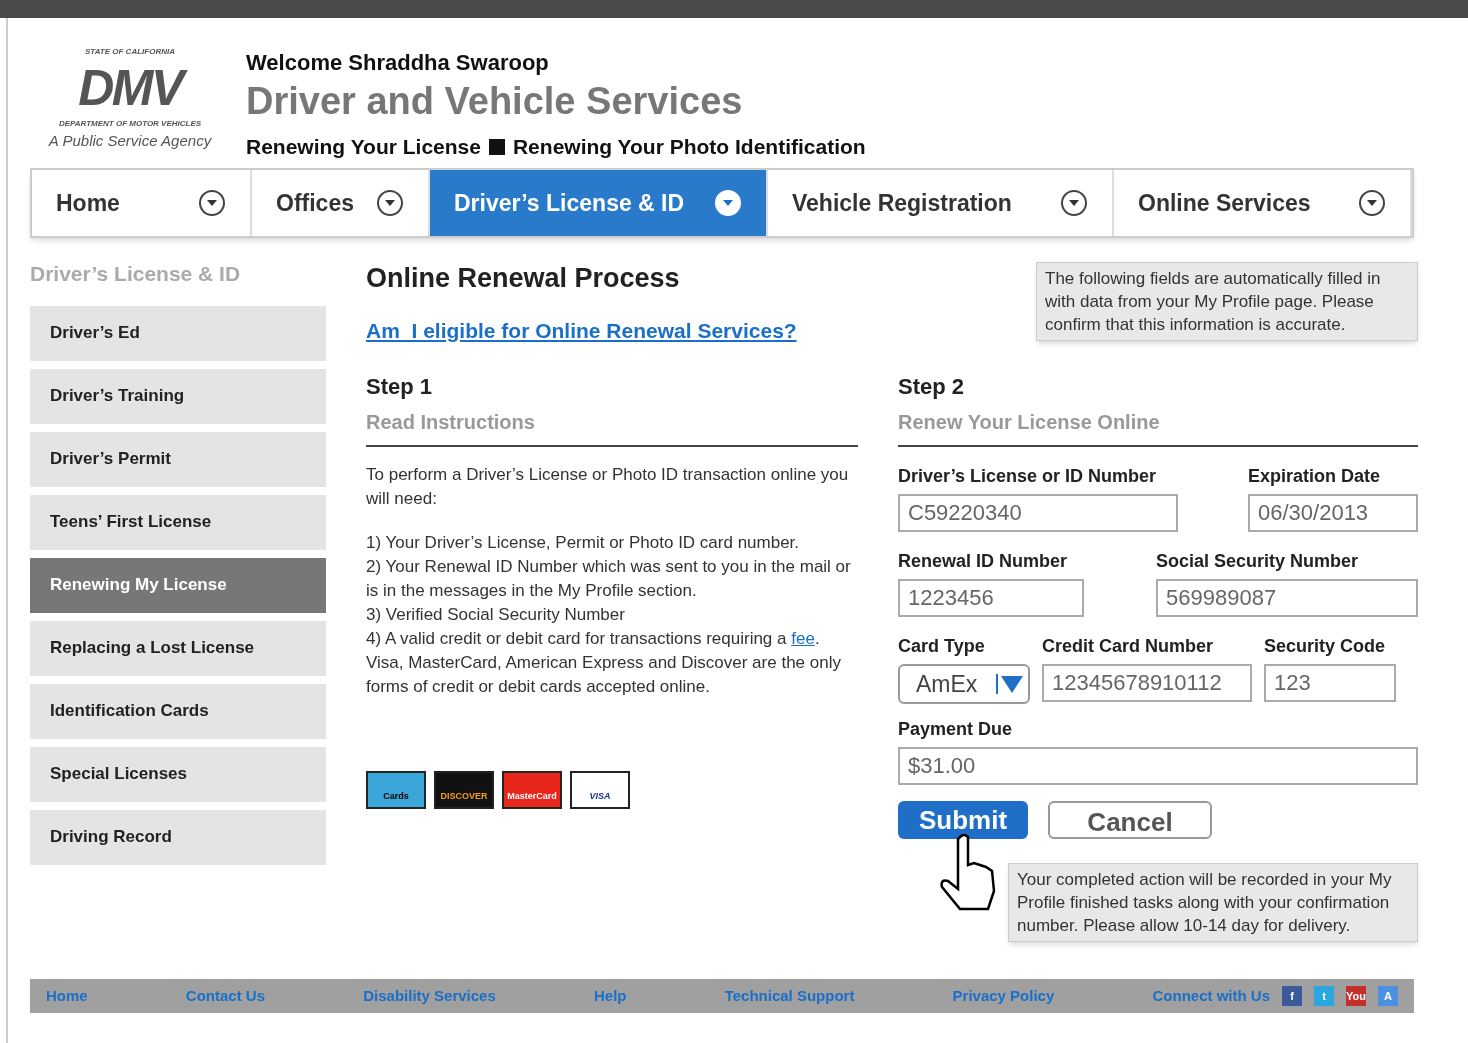 This screenshot has width=1468, height=1043. I want to click on card-logo: DISCOVER, so click(464, 790).